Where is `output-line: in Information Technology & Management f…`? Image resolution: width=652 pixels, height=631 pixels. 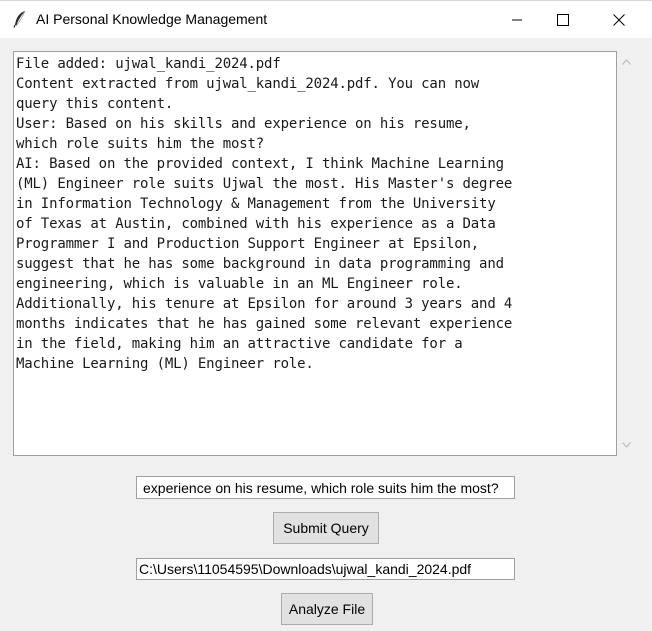 output-line: in Information Technology & Management f… is located at coordinates (256, 204).